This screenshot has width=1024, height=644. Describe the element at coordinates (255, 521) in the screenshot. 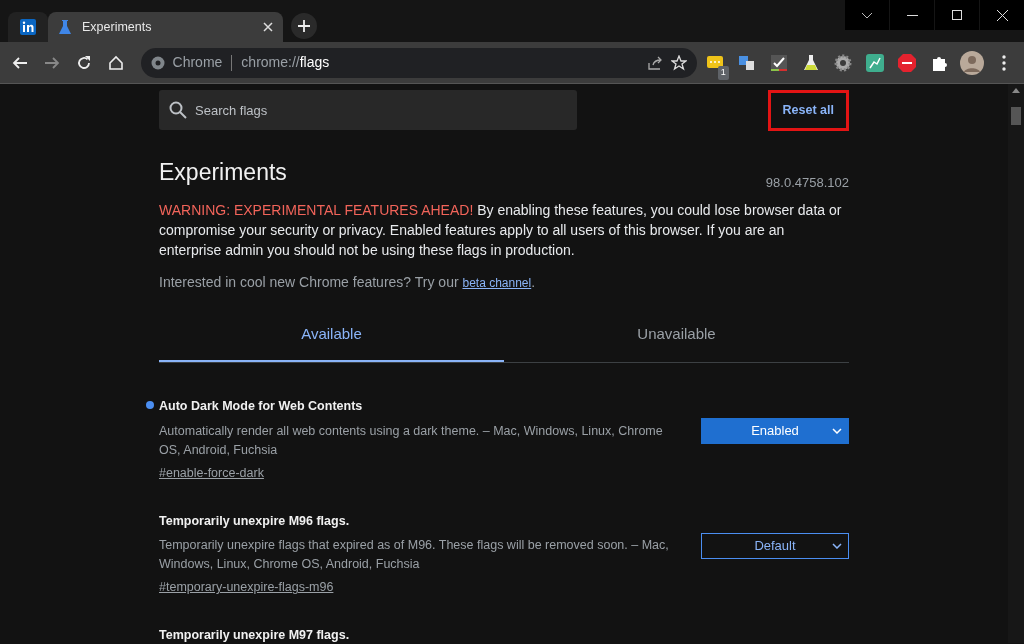

I see `flag-name: Temporarily unexpire M96 flags.` at that location.